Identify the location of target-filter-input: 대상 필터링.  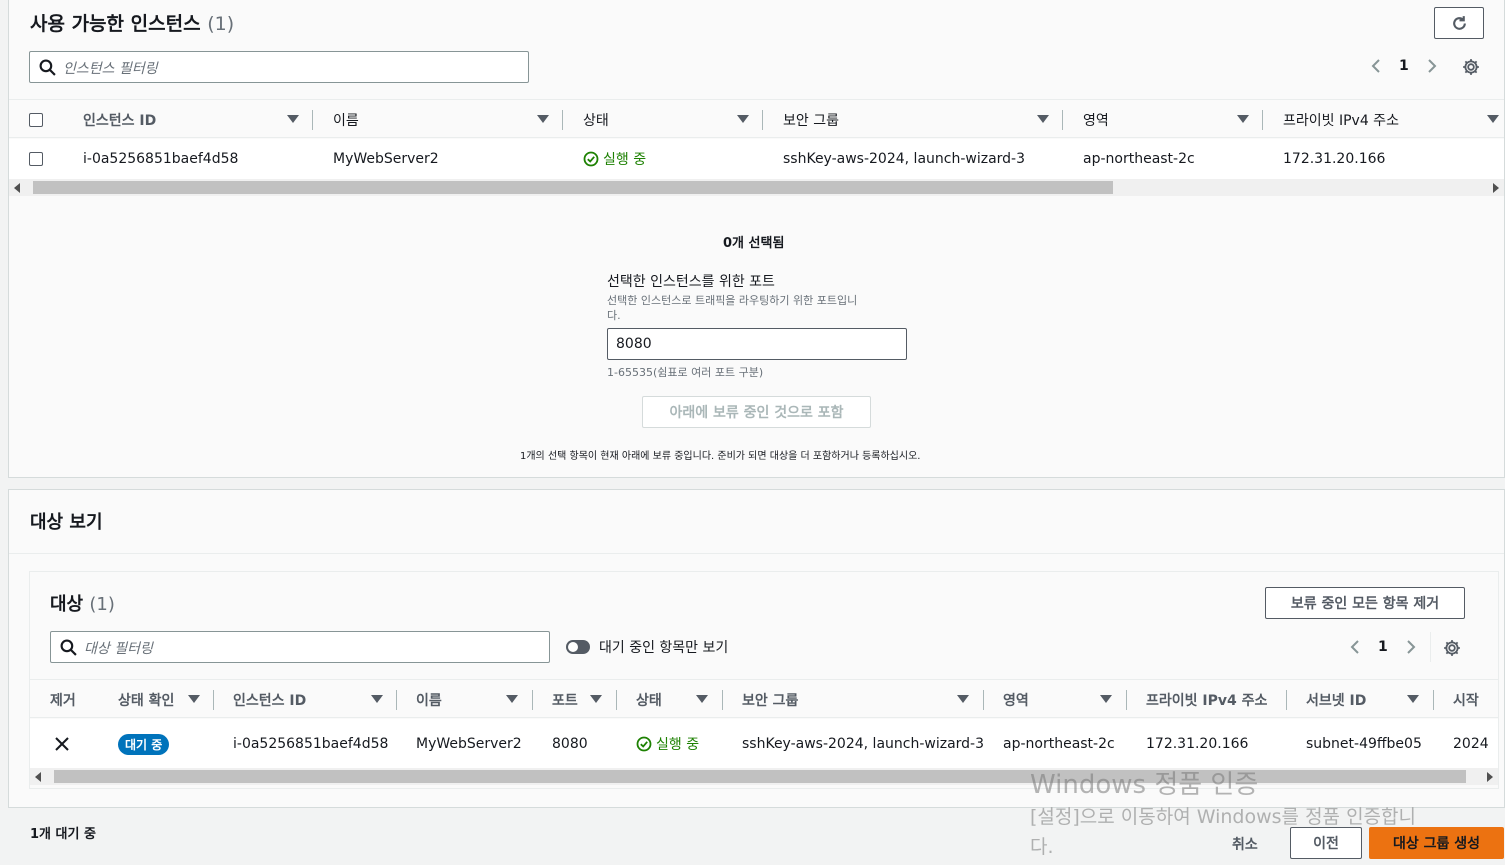
(300, 647).